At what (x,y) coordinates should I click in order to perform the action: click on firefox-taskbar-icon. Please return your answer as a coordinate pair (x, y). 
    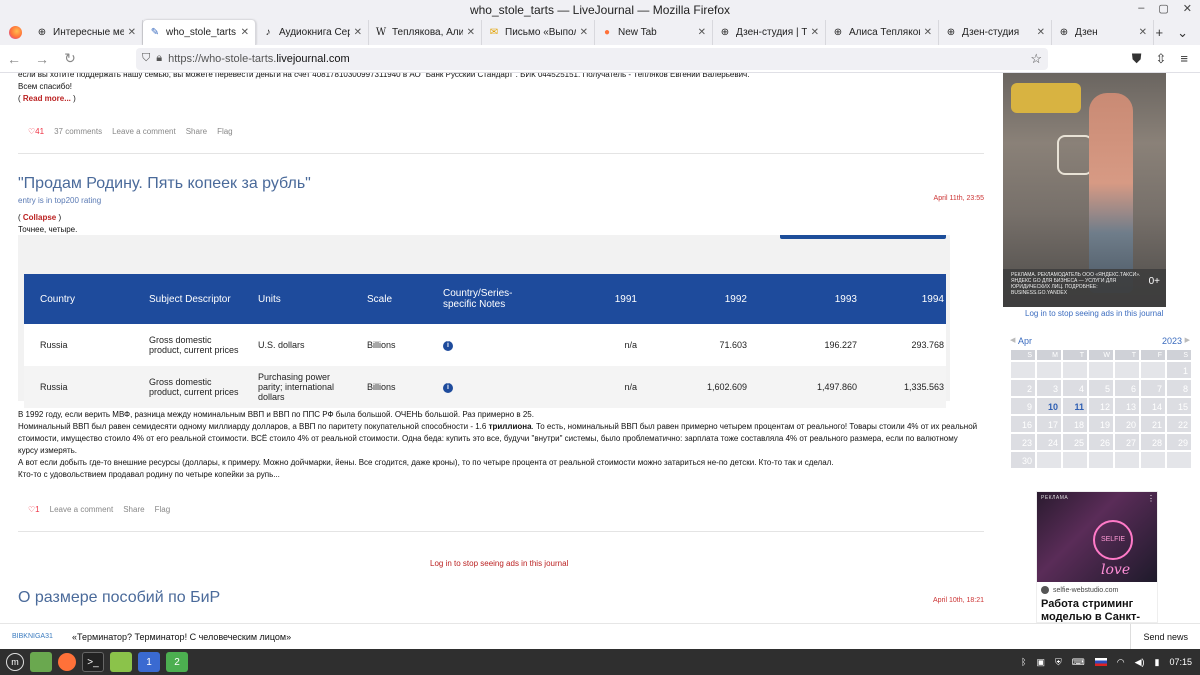
    Looking at the image, I should click on (67, 662).